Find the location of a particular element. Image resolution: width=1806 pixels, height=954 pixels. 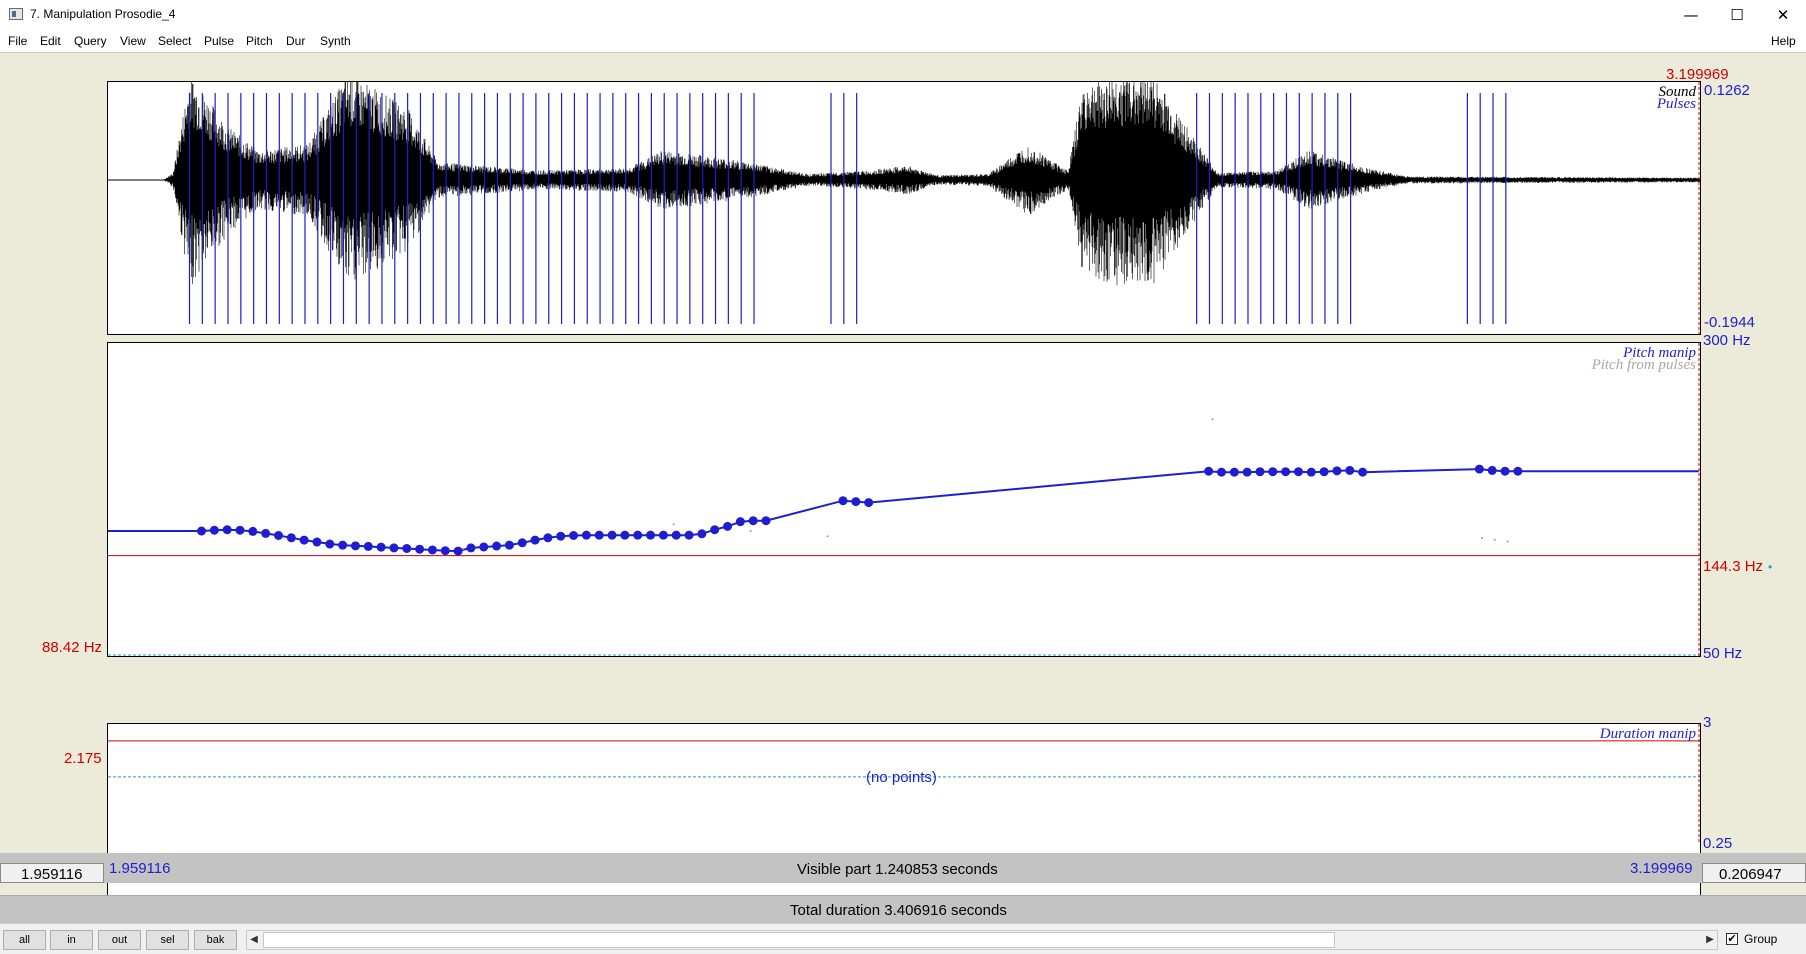

time-scrollbar: ◀ ▶ is located at coordinates (982, 940).